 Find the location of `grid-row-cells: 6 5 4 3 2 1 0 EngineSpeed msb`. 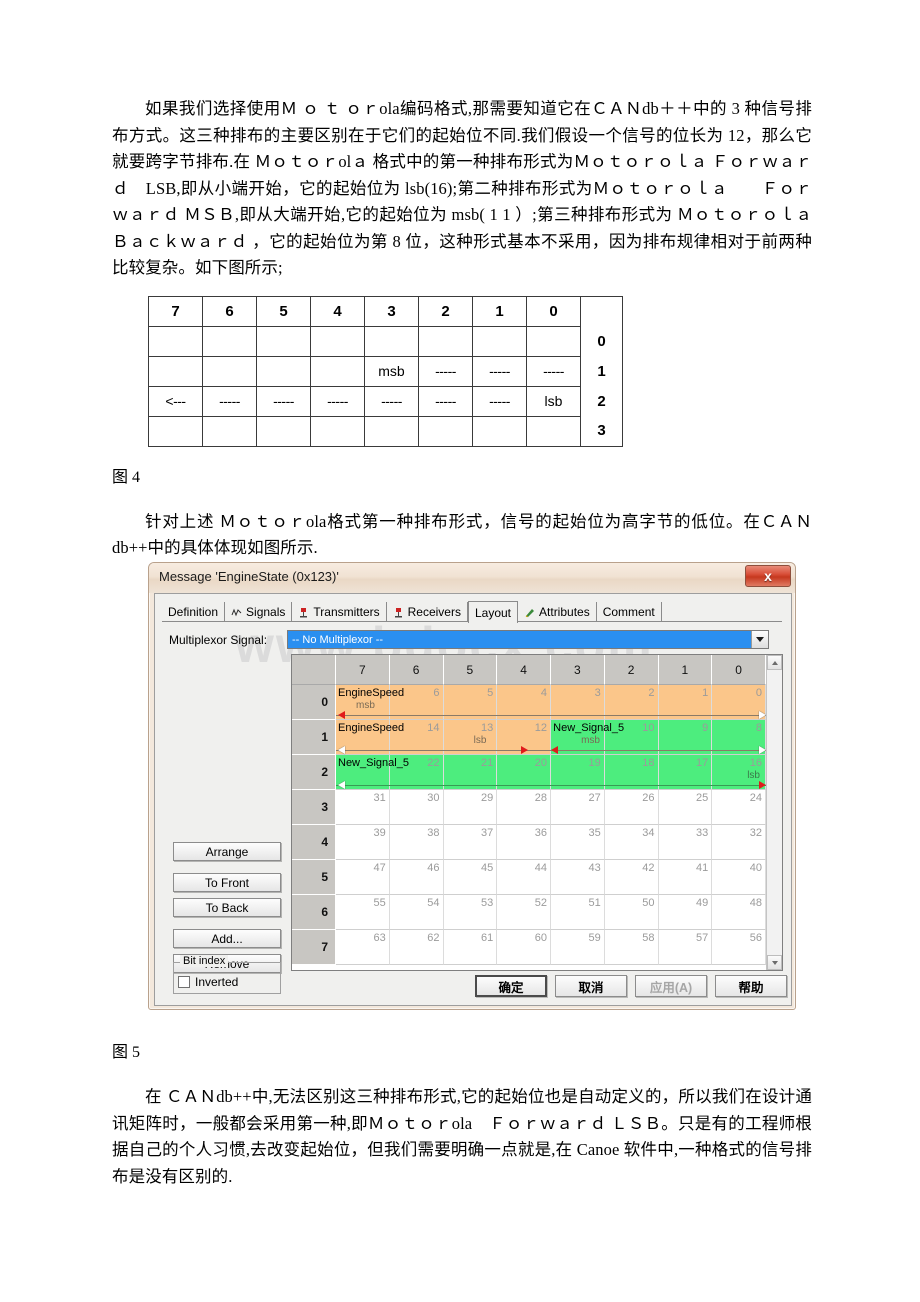

grid-row-cells: 6 5 4 3 2 1 0 EngineSpeed msb is located at coordinates (551, 702).